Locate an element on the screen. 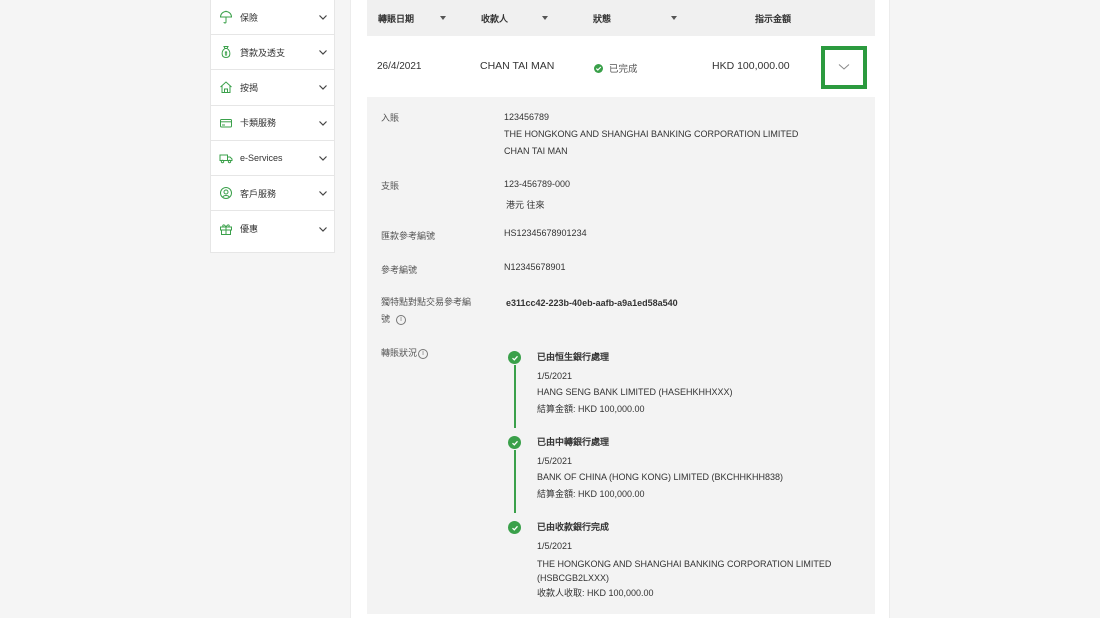 The width and height of the screenshot is (1100, 618). sidebar-item-customer-service: 客戶服務 is located at coordinates (272, 194).